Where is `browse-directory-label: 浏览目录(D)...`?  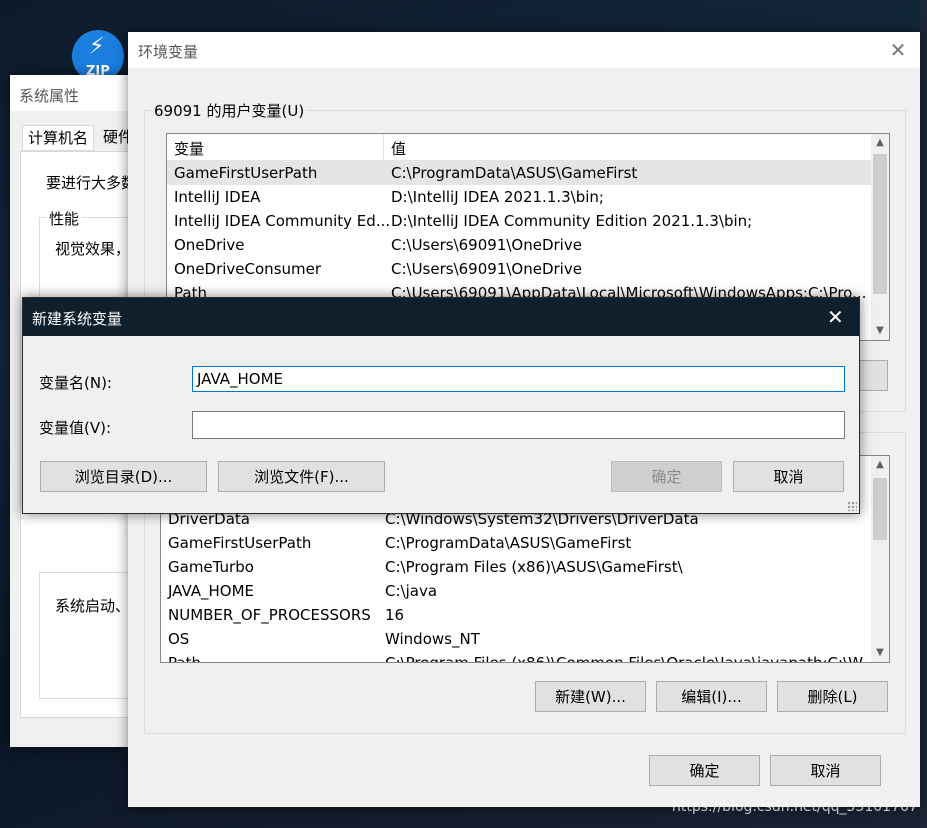
browse-directory-label: 浏览目录(D)... is located at coordinates (123, 477).